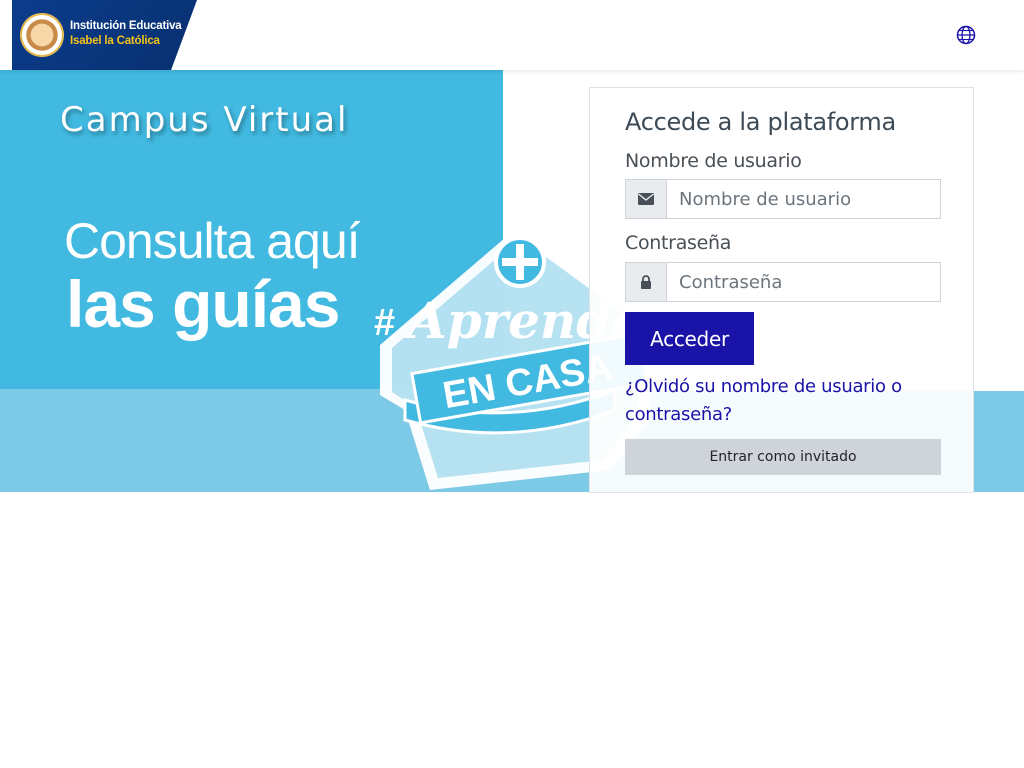  Describe the element at coordinates (203, 304) in the screenshot. I see `hero-subtitle-line2: las guías` at that location.